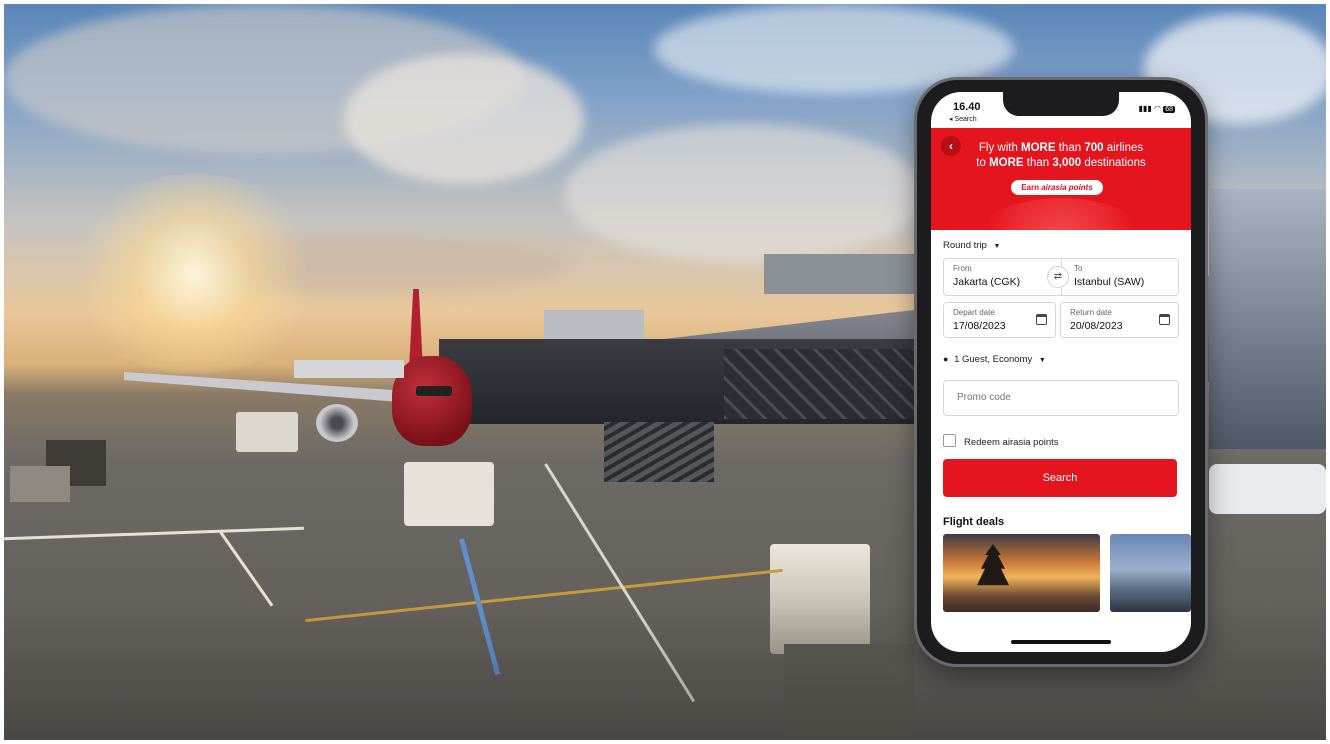 This screenshot has width=1330, height=744. I want to click on banner-text-bold: 3,000, so click(1067, 163).